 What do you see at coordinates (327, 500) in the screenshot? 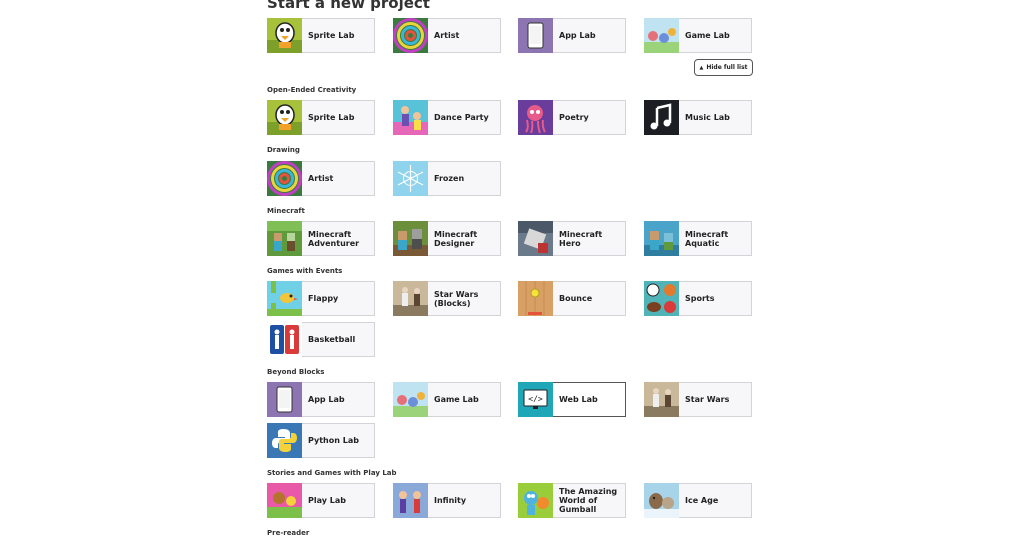
I see `tile-label: Play Lab` at bounding box center [327, 500].